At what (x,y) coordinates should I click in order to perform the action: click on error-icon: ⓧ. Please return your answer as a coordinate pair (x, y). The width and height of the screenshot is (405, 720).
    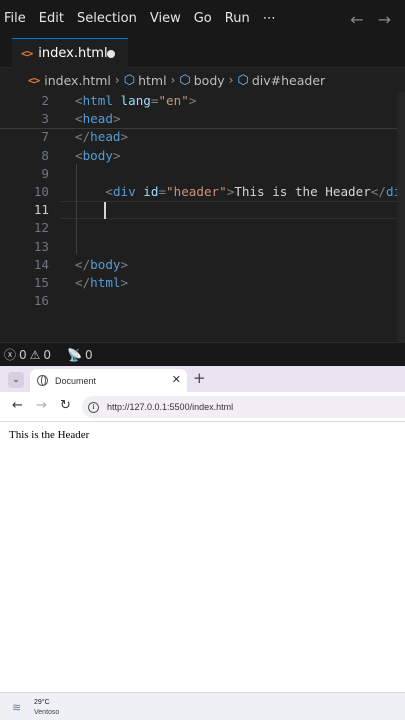
    Looking at the image, I should click on (10, 355).